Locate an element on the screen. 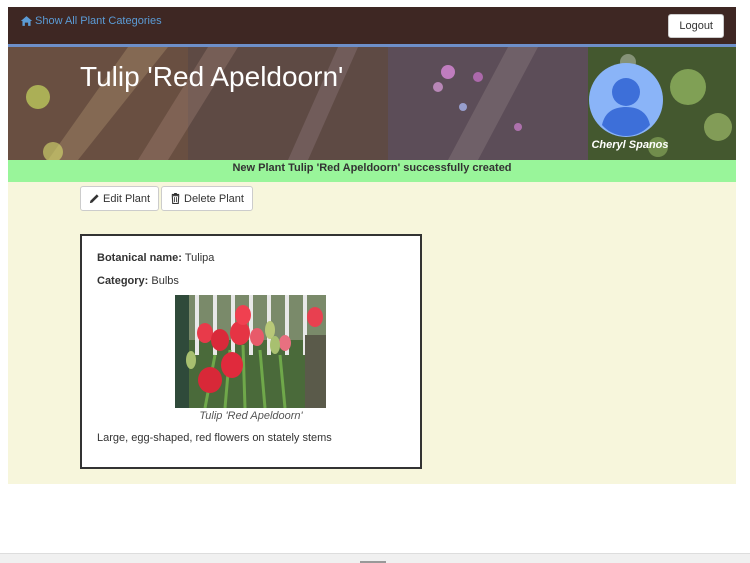  edit-plant-button: Edit Plant is located at coordinates (120, 198).